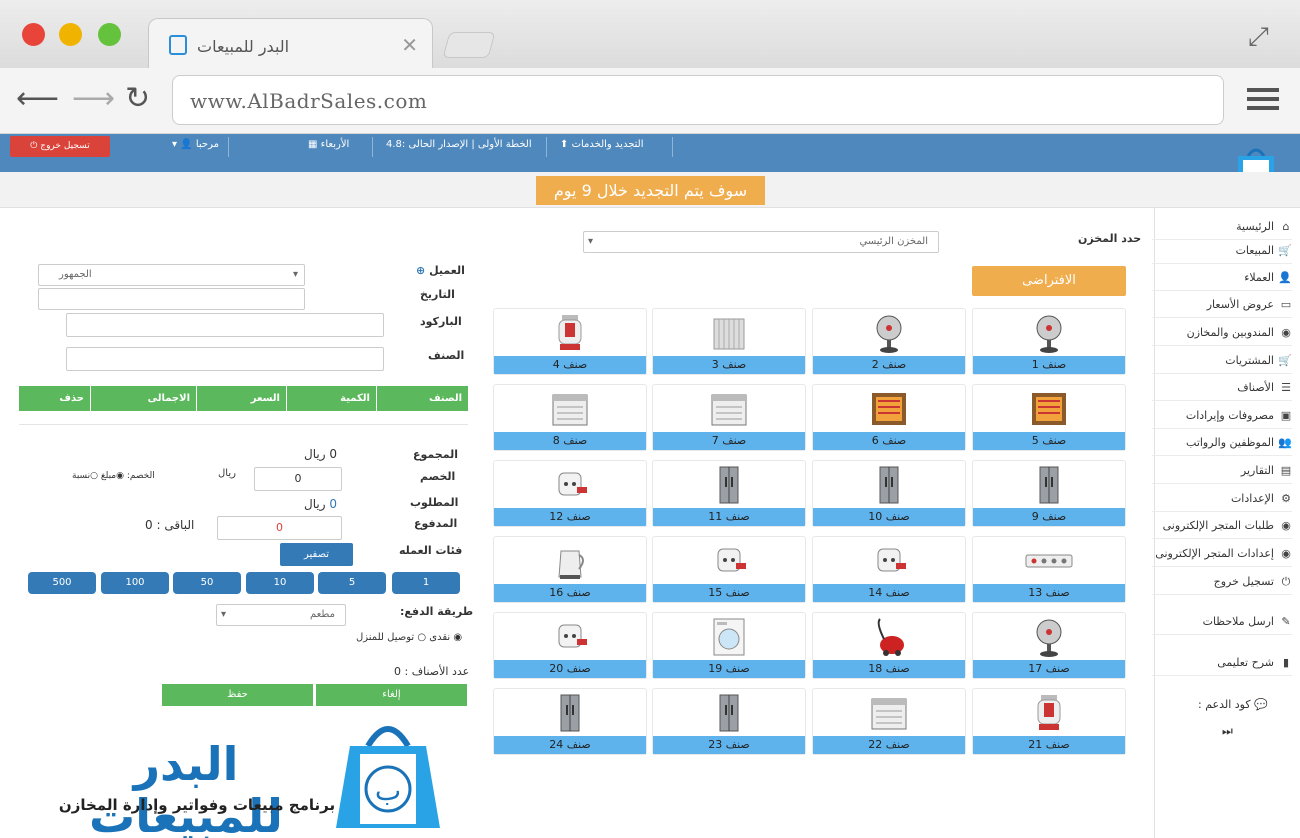 This screenshot has width=1300, height=838. Describe the element at coordinates (316, 554) in the screenshot. I see `reset-button: تصفير` at that location.